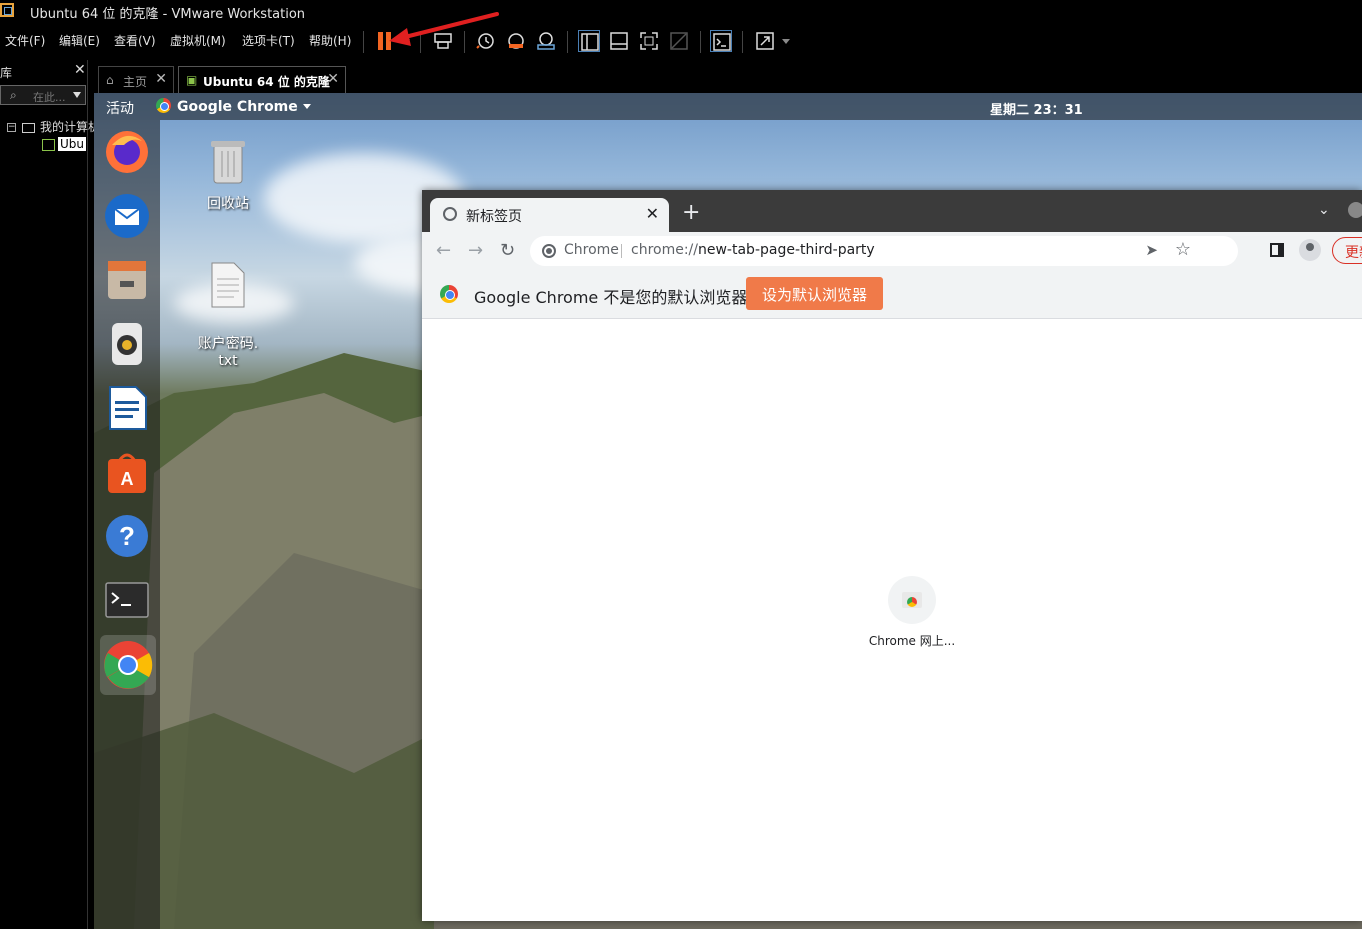  What do you see at coordinates (266, 82) in the screenshot?
I see `tab-label: Ubuntu 64 位 的克隆` at bounding box center [266, 82].